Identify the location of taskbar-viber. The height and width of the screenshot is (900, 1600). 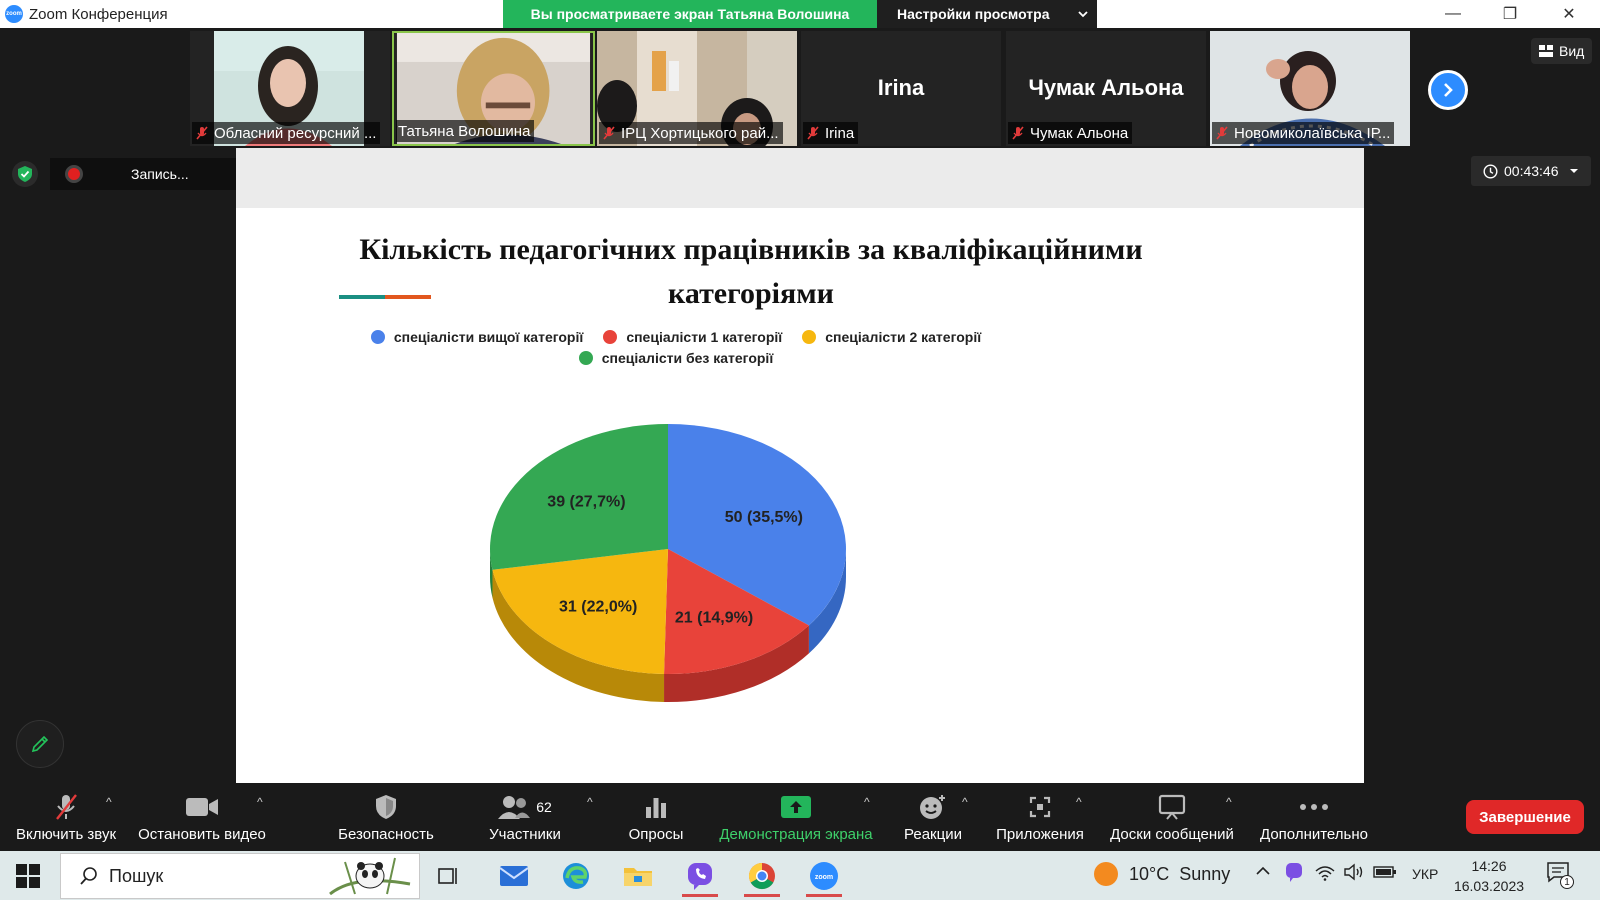
(700, 876).